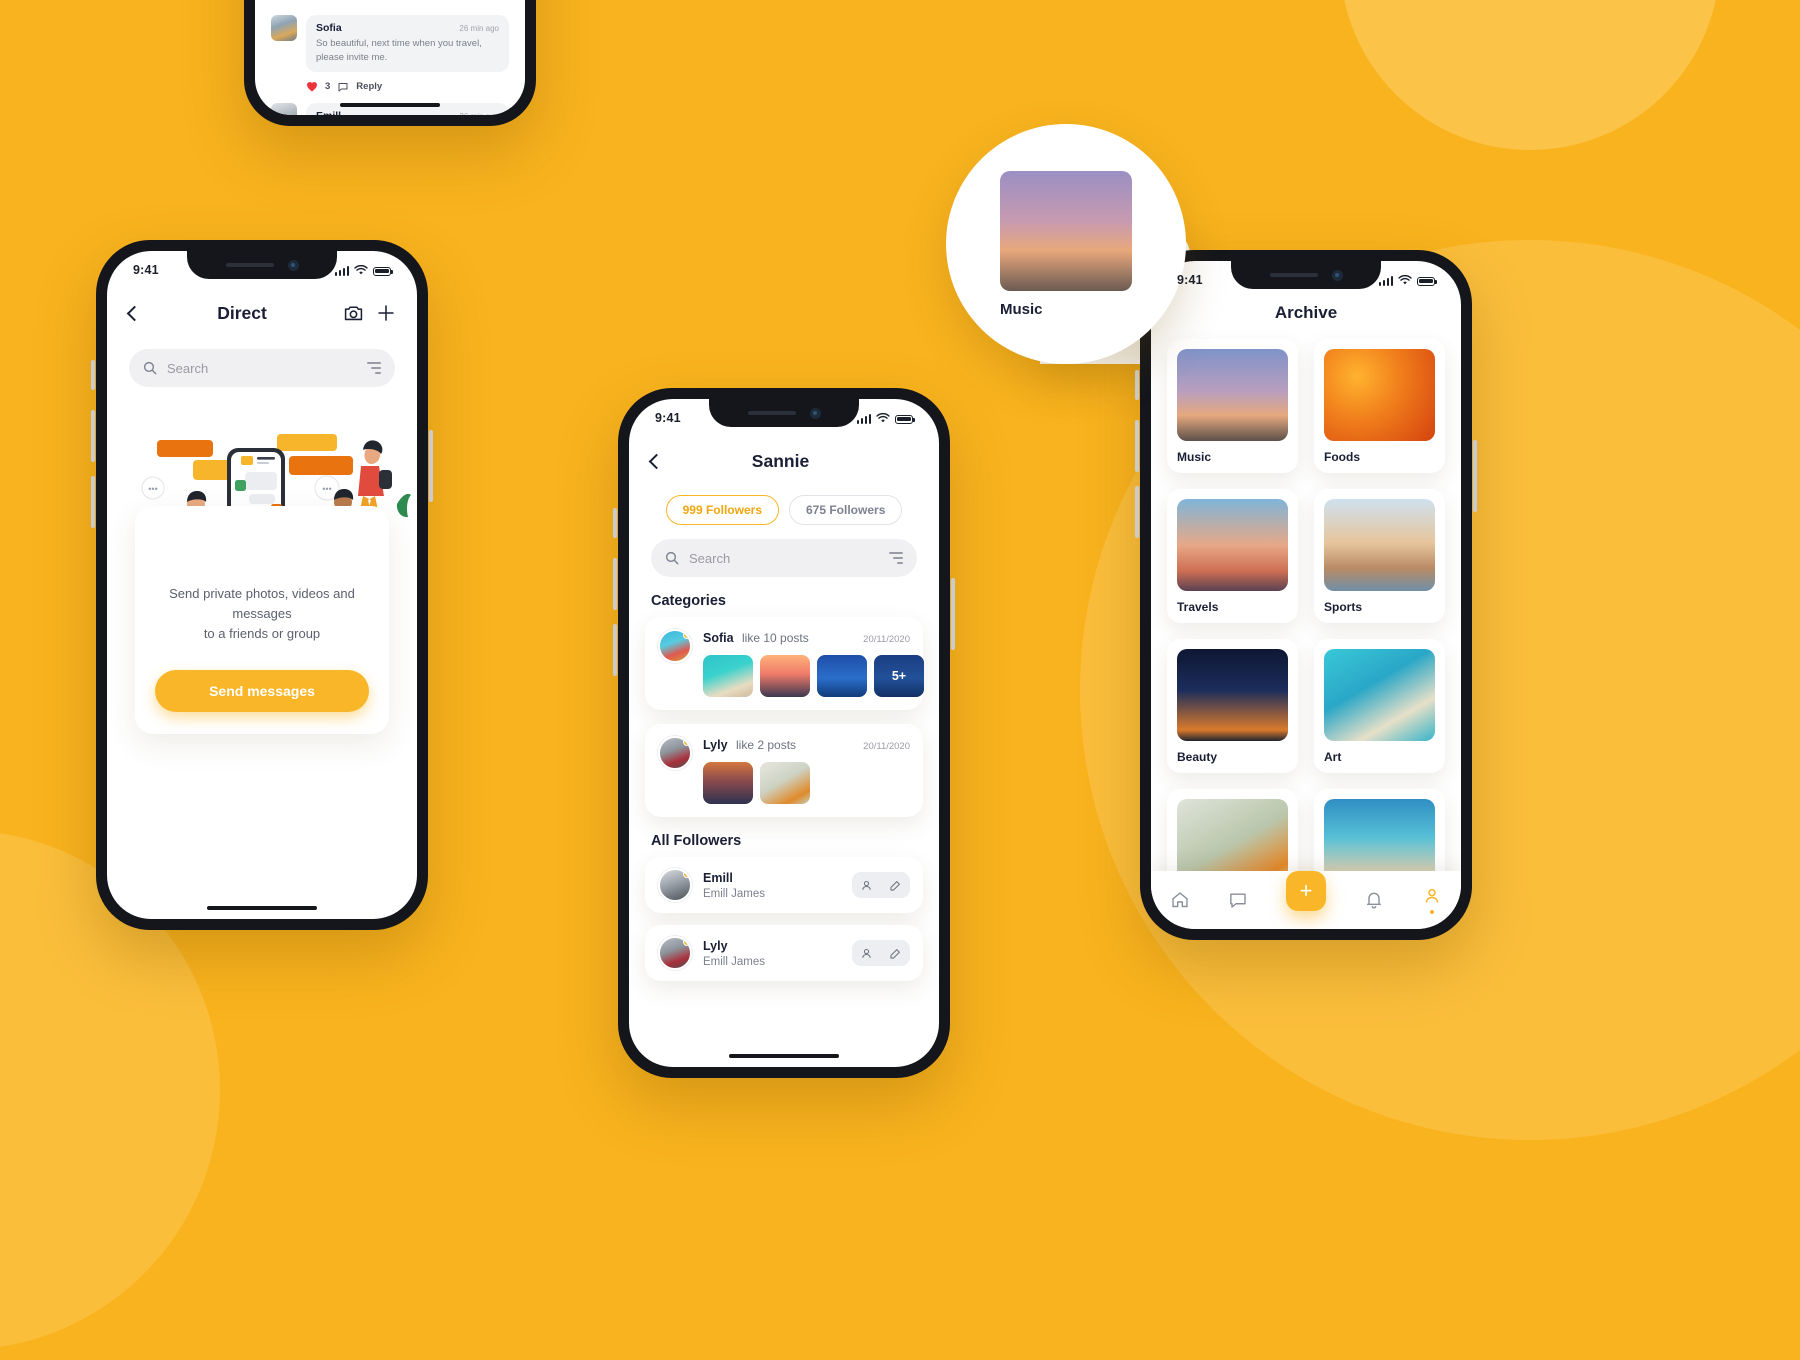 This screenshot has width=1800, height=1360. I want to click on search-icon, so click(150, 368).